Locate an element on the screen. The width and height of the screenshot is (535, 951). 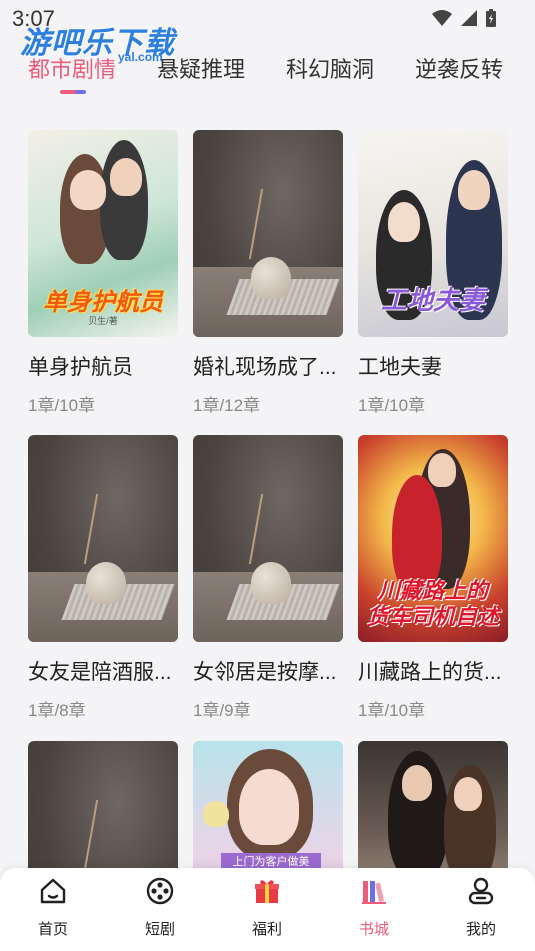
nav-item-short-drama: 短剧 is located at coordinates (160, 907).